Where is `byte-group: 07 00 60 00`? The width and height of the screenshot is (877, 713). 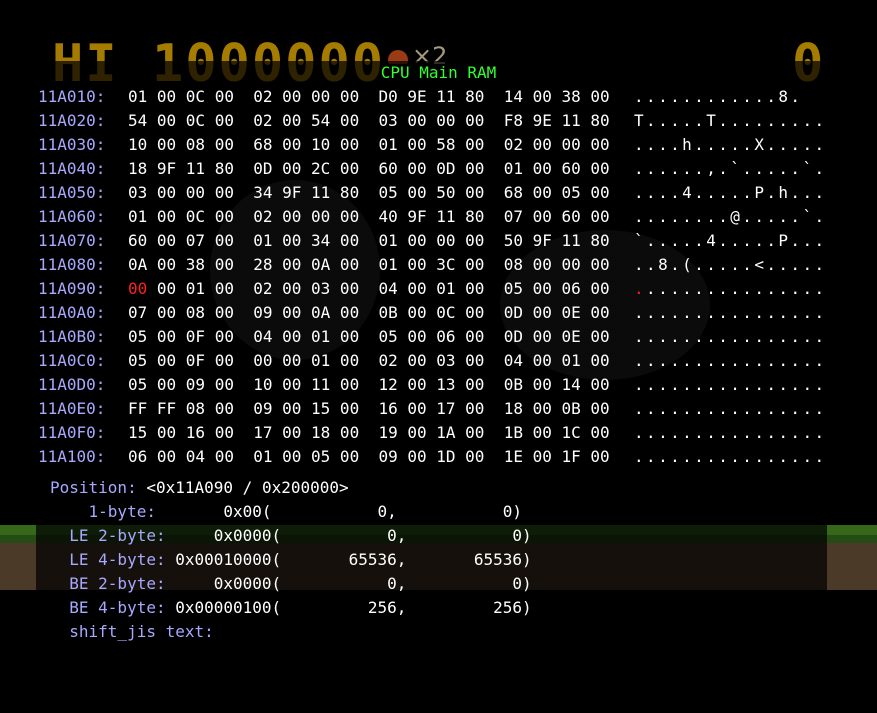
byte-group: 07 00 60 00 is located at coordinates (557, 216).